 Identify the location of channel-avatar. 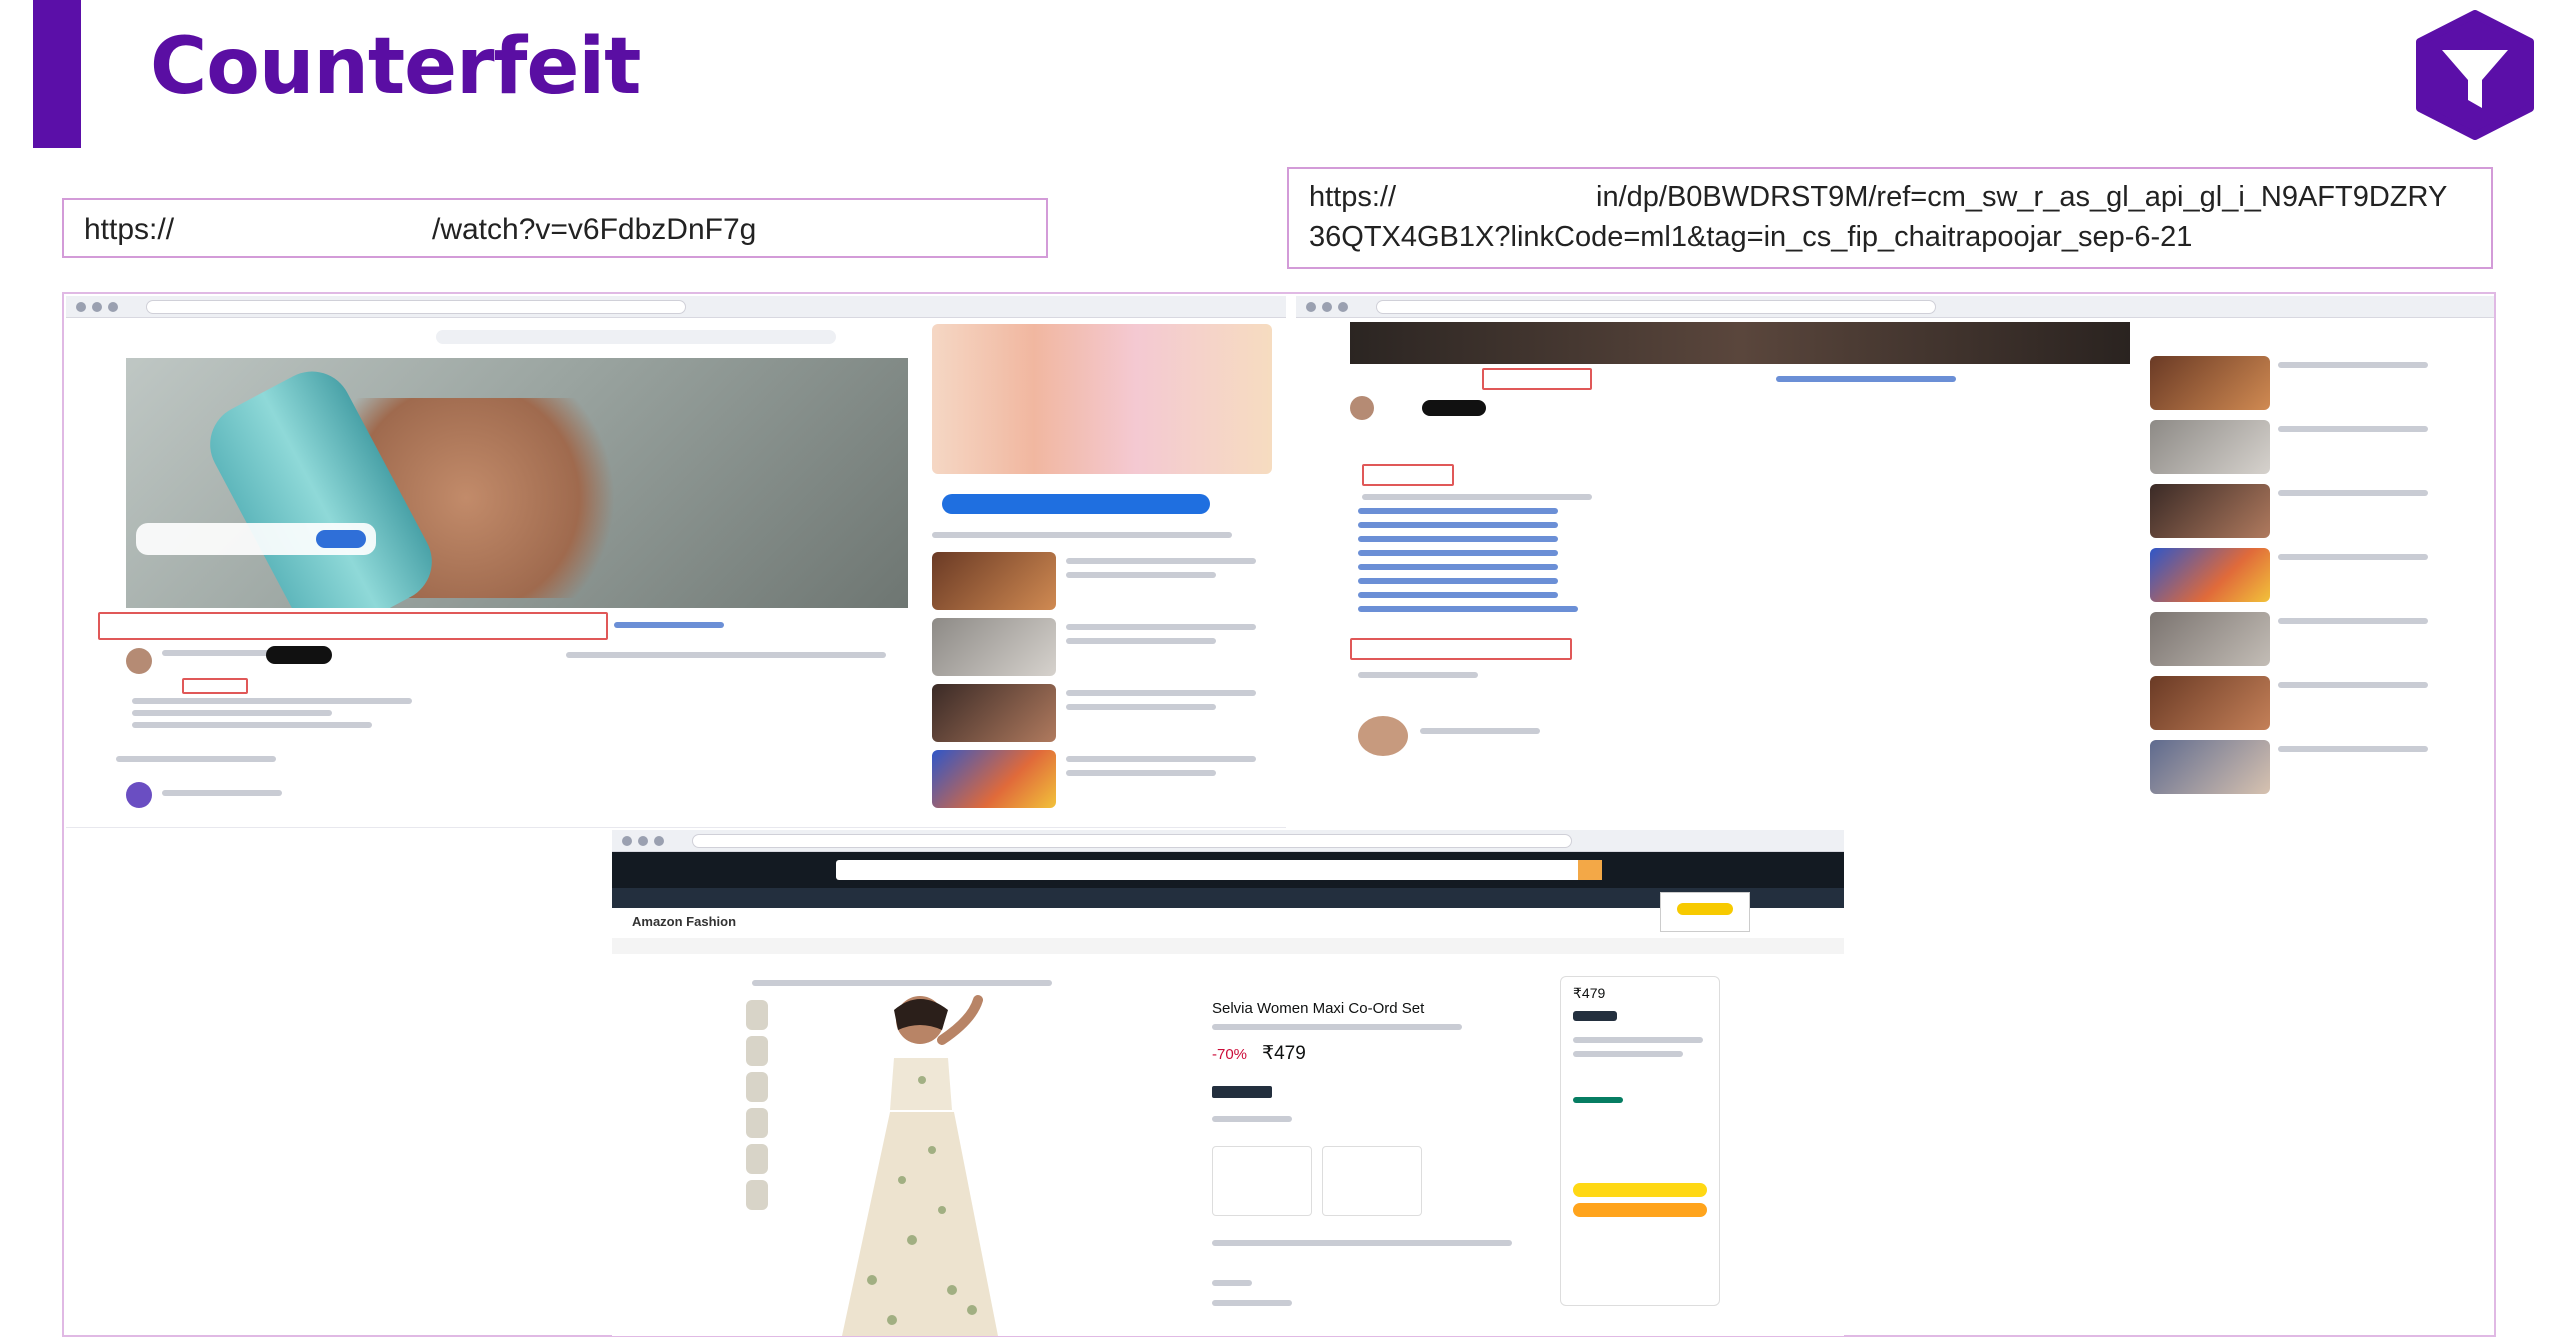
(139, 661).